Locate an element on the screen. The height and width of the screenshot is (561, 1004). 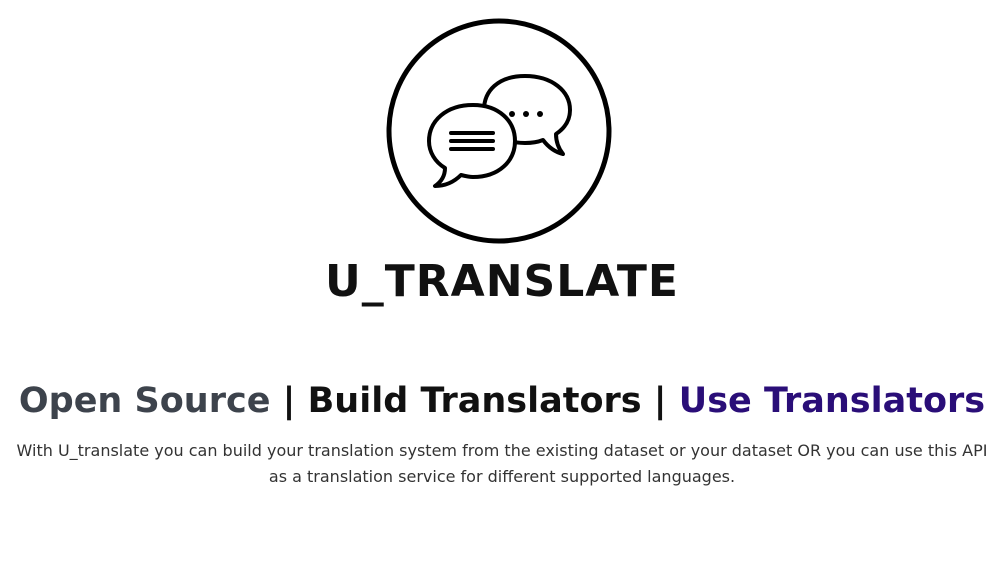
headline-build-translators: Build Translators is located at coordinates (474, 401).